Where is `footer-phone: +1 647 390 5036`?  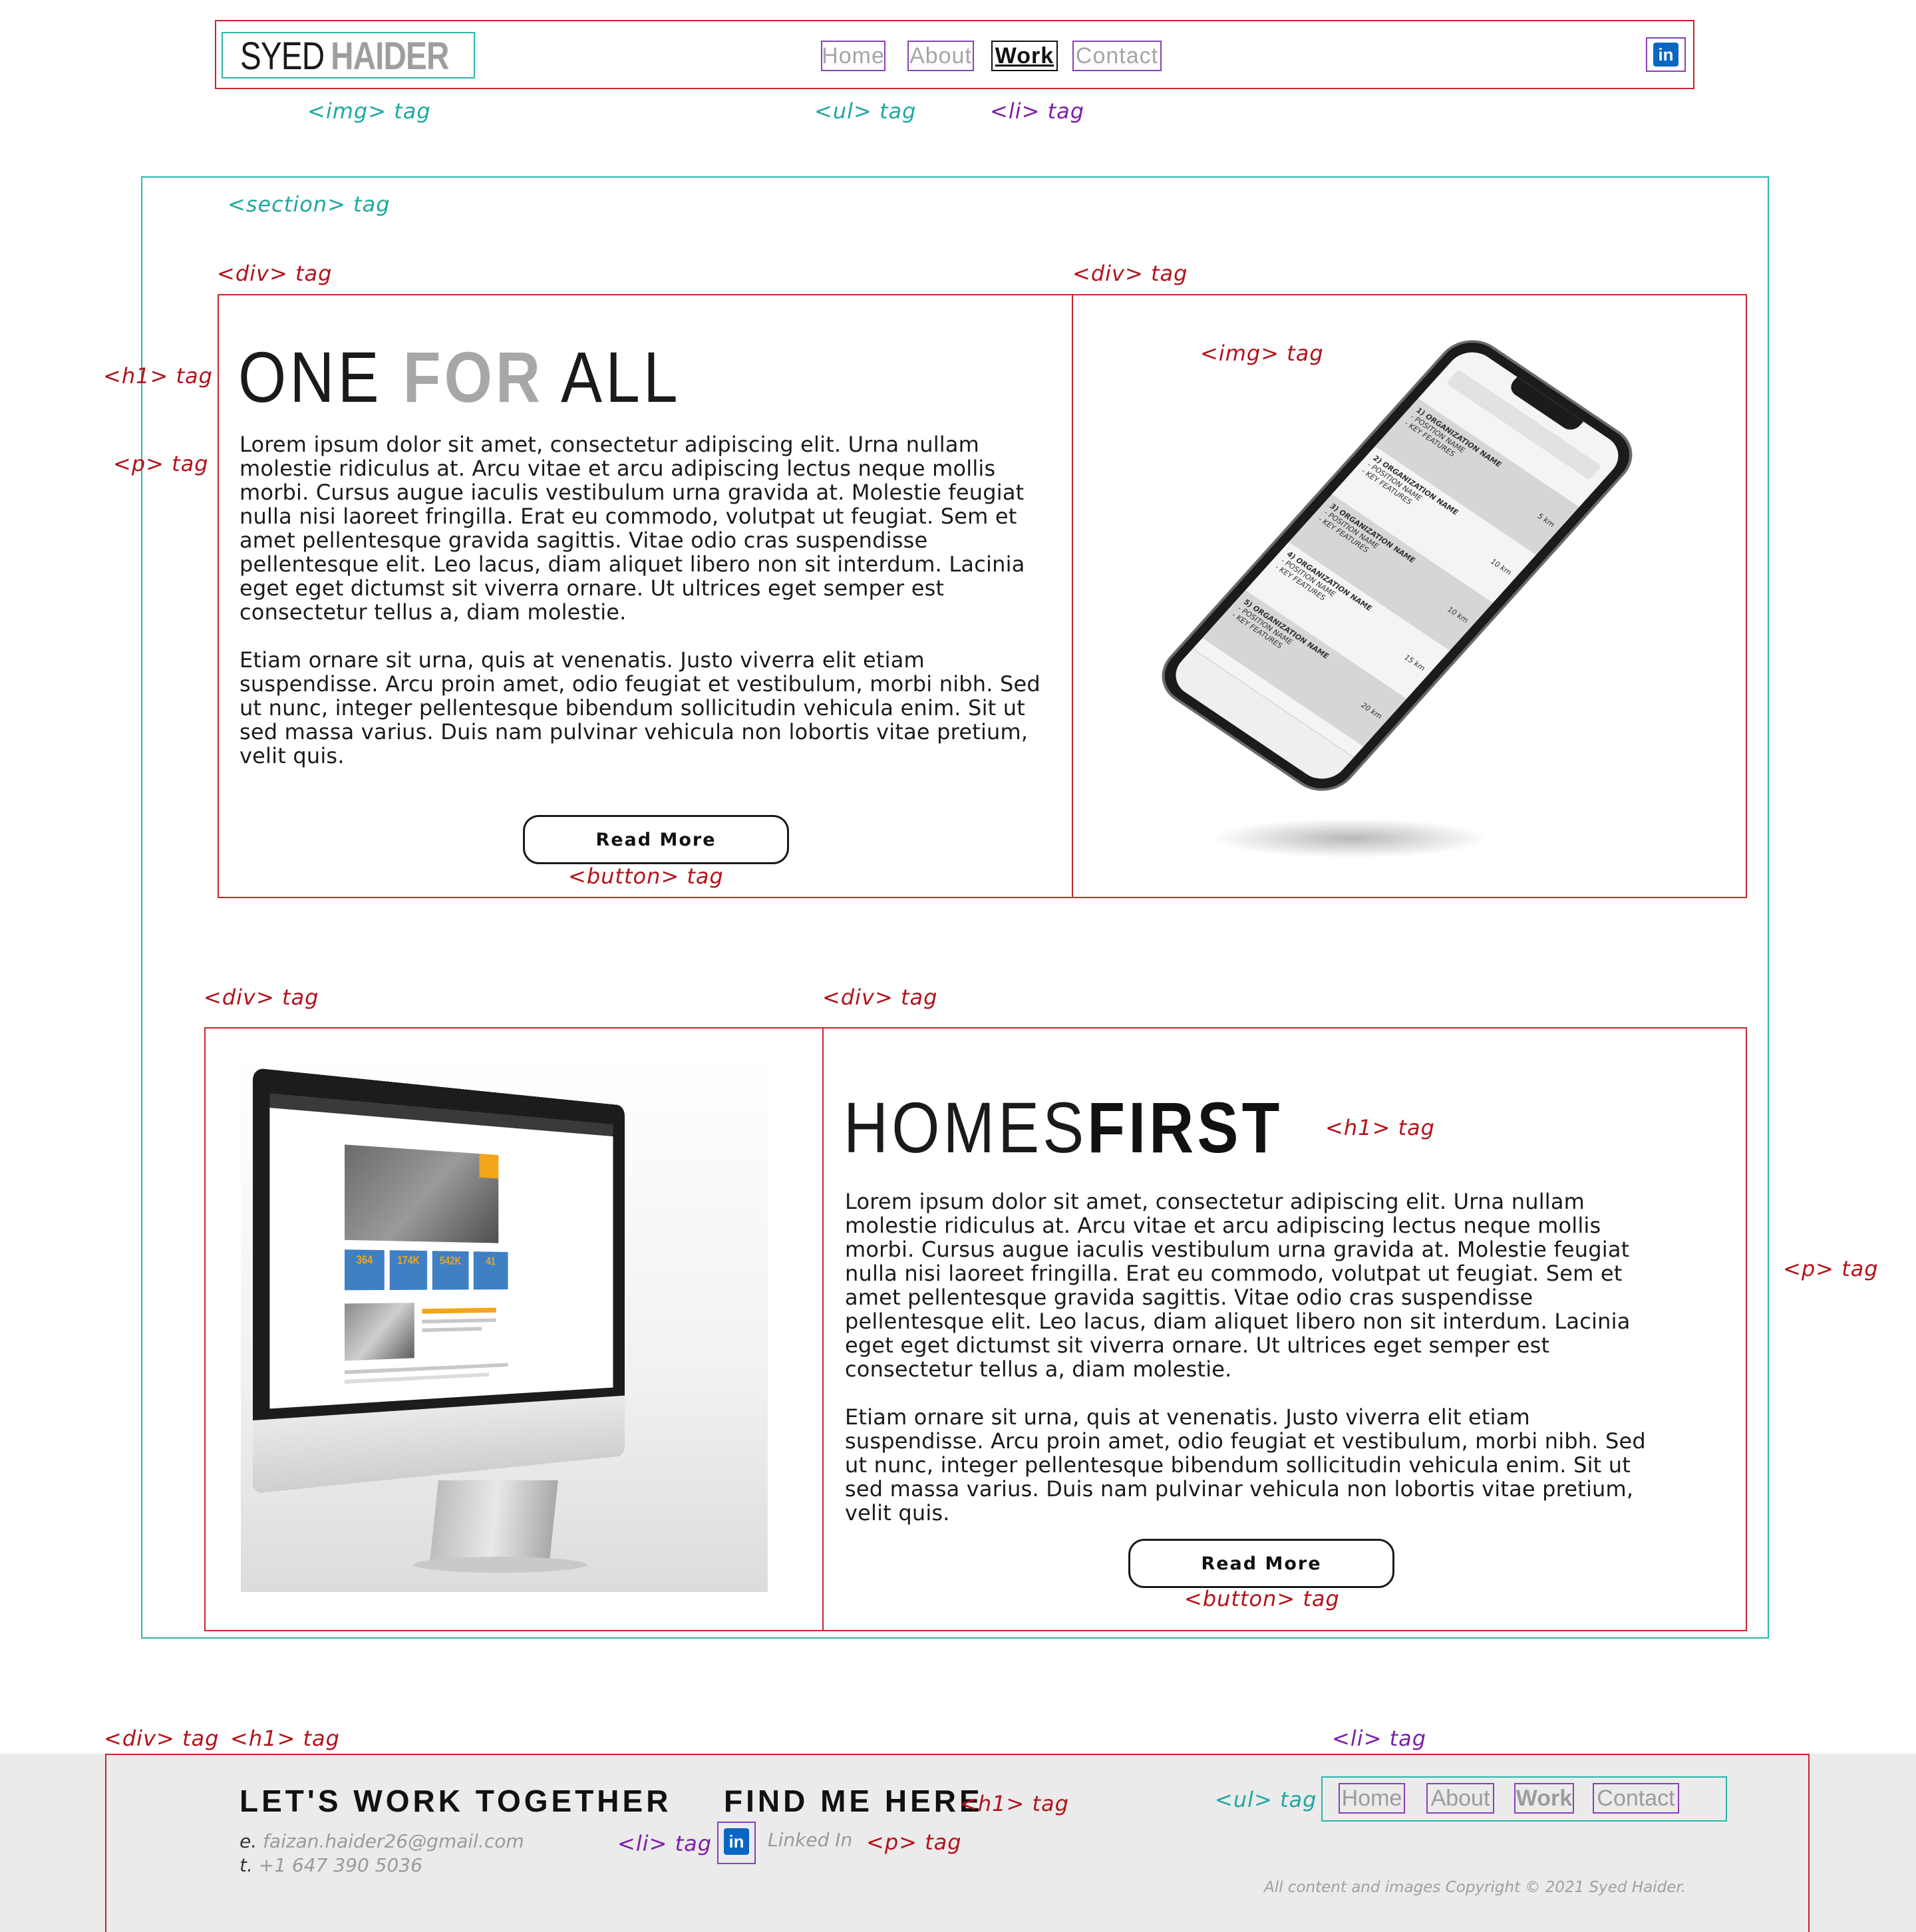
footer-phone: +1 647 390 5036 is located at coordinates (340, 1865).